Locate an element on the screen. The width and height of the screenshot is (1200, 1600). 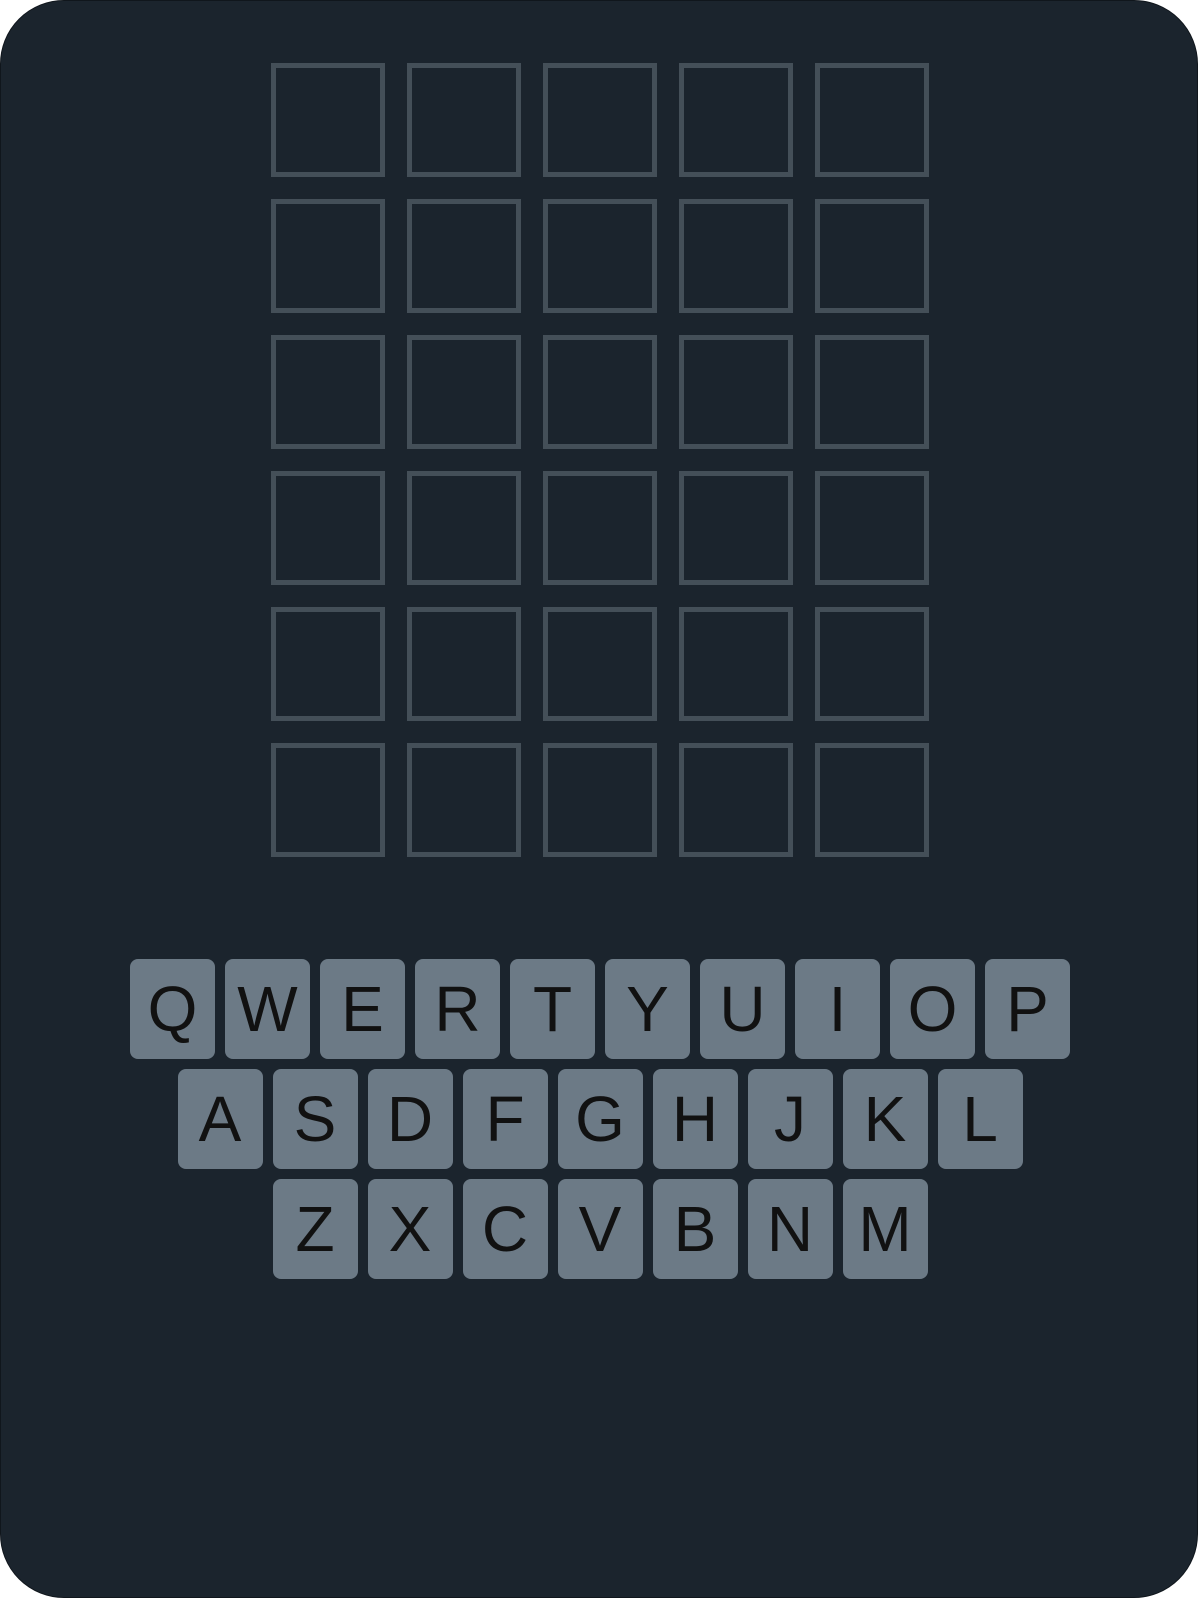
key-s: S is located at coordinates (315, 1119).